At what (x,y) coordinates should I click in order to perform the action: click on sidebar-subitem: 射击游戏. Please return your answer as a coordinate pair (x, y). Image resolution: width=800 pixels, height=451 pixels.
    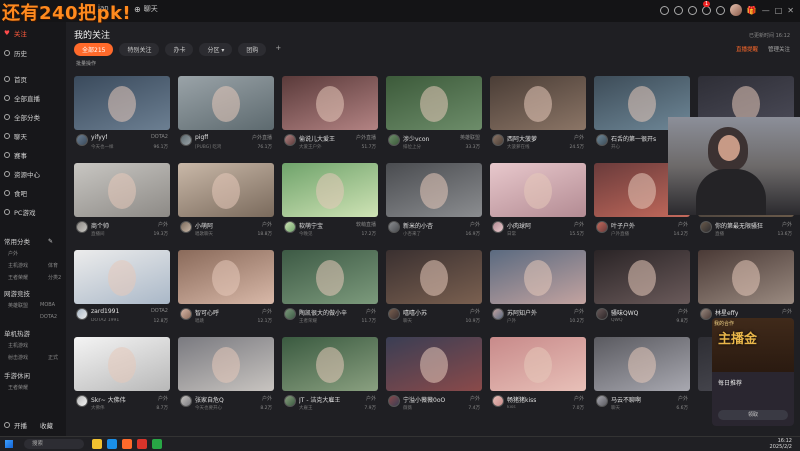
    Looking at the image, I should click on (18, 357).